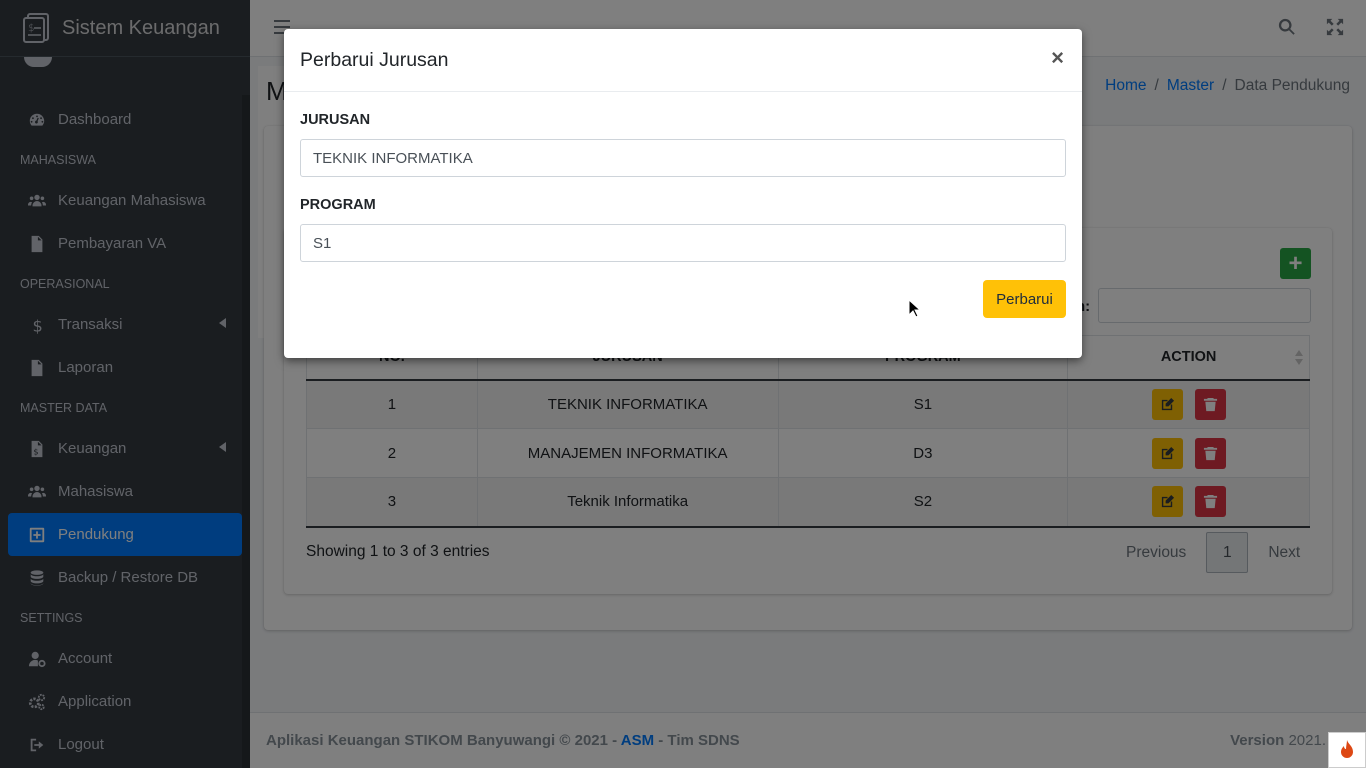  Describe the element at coordinates (683, 60) in the screenshot. I see `modal-header: Perbarui Jurusan ×` at that location.